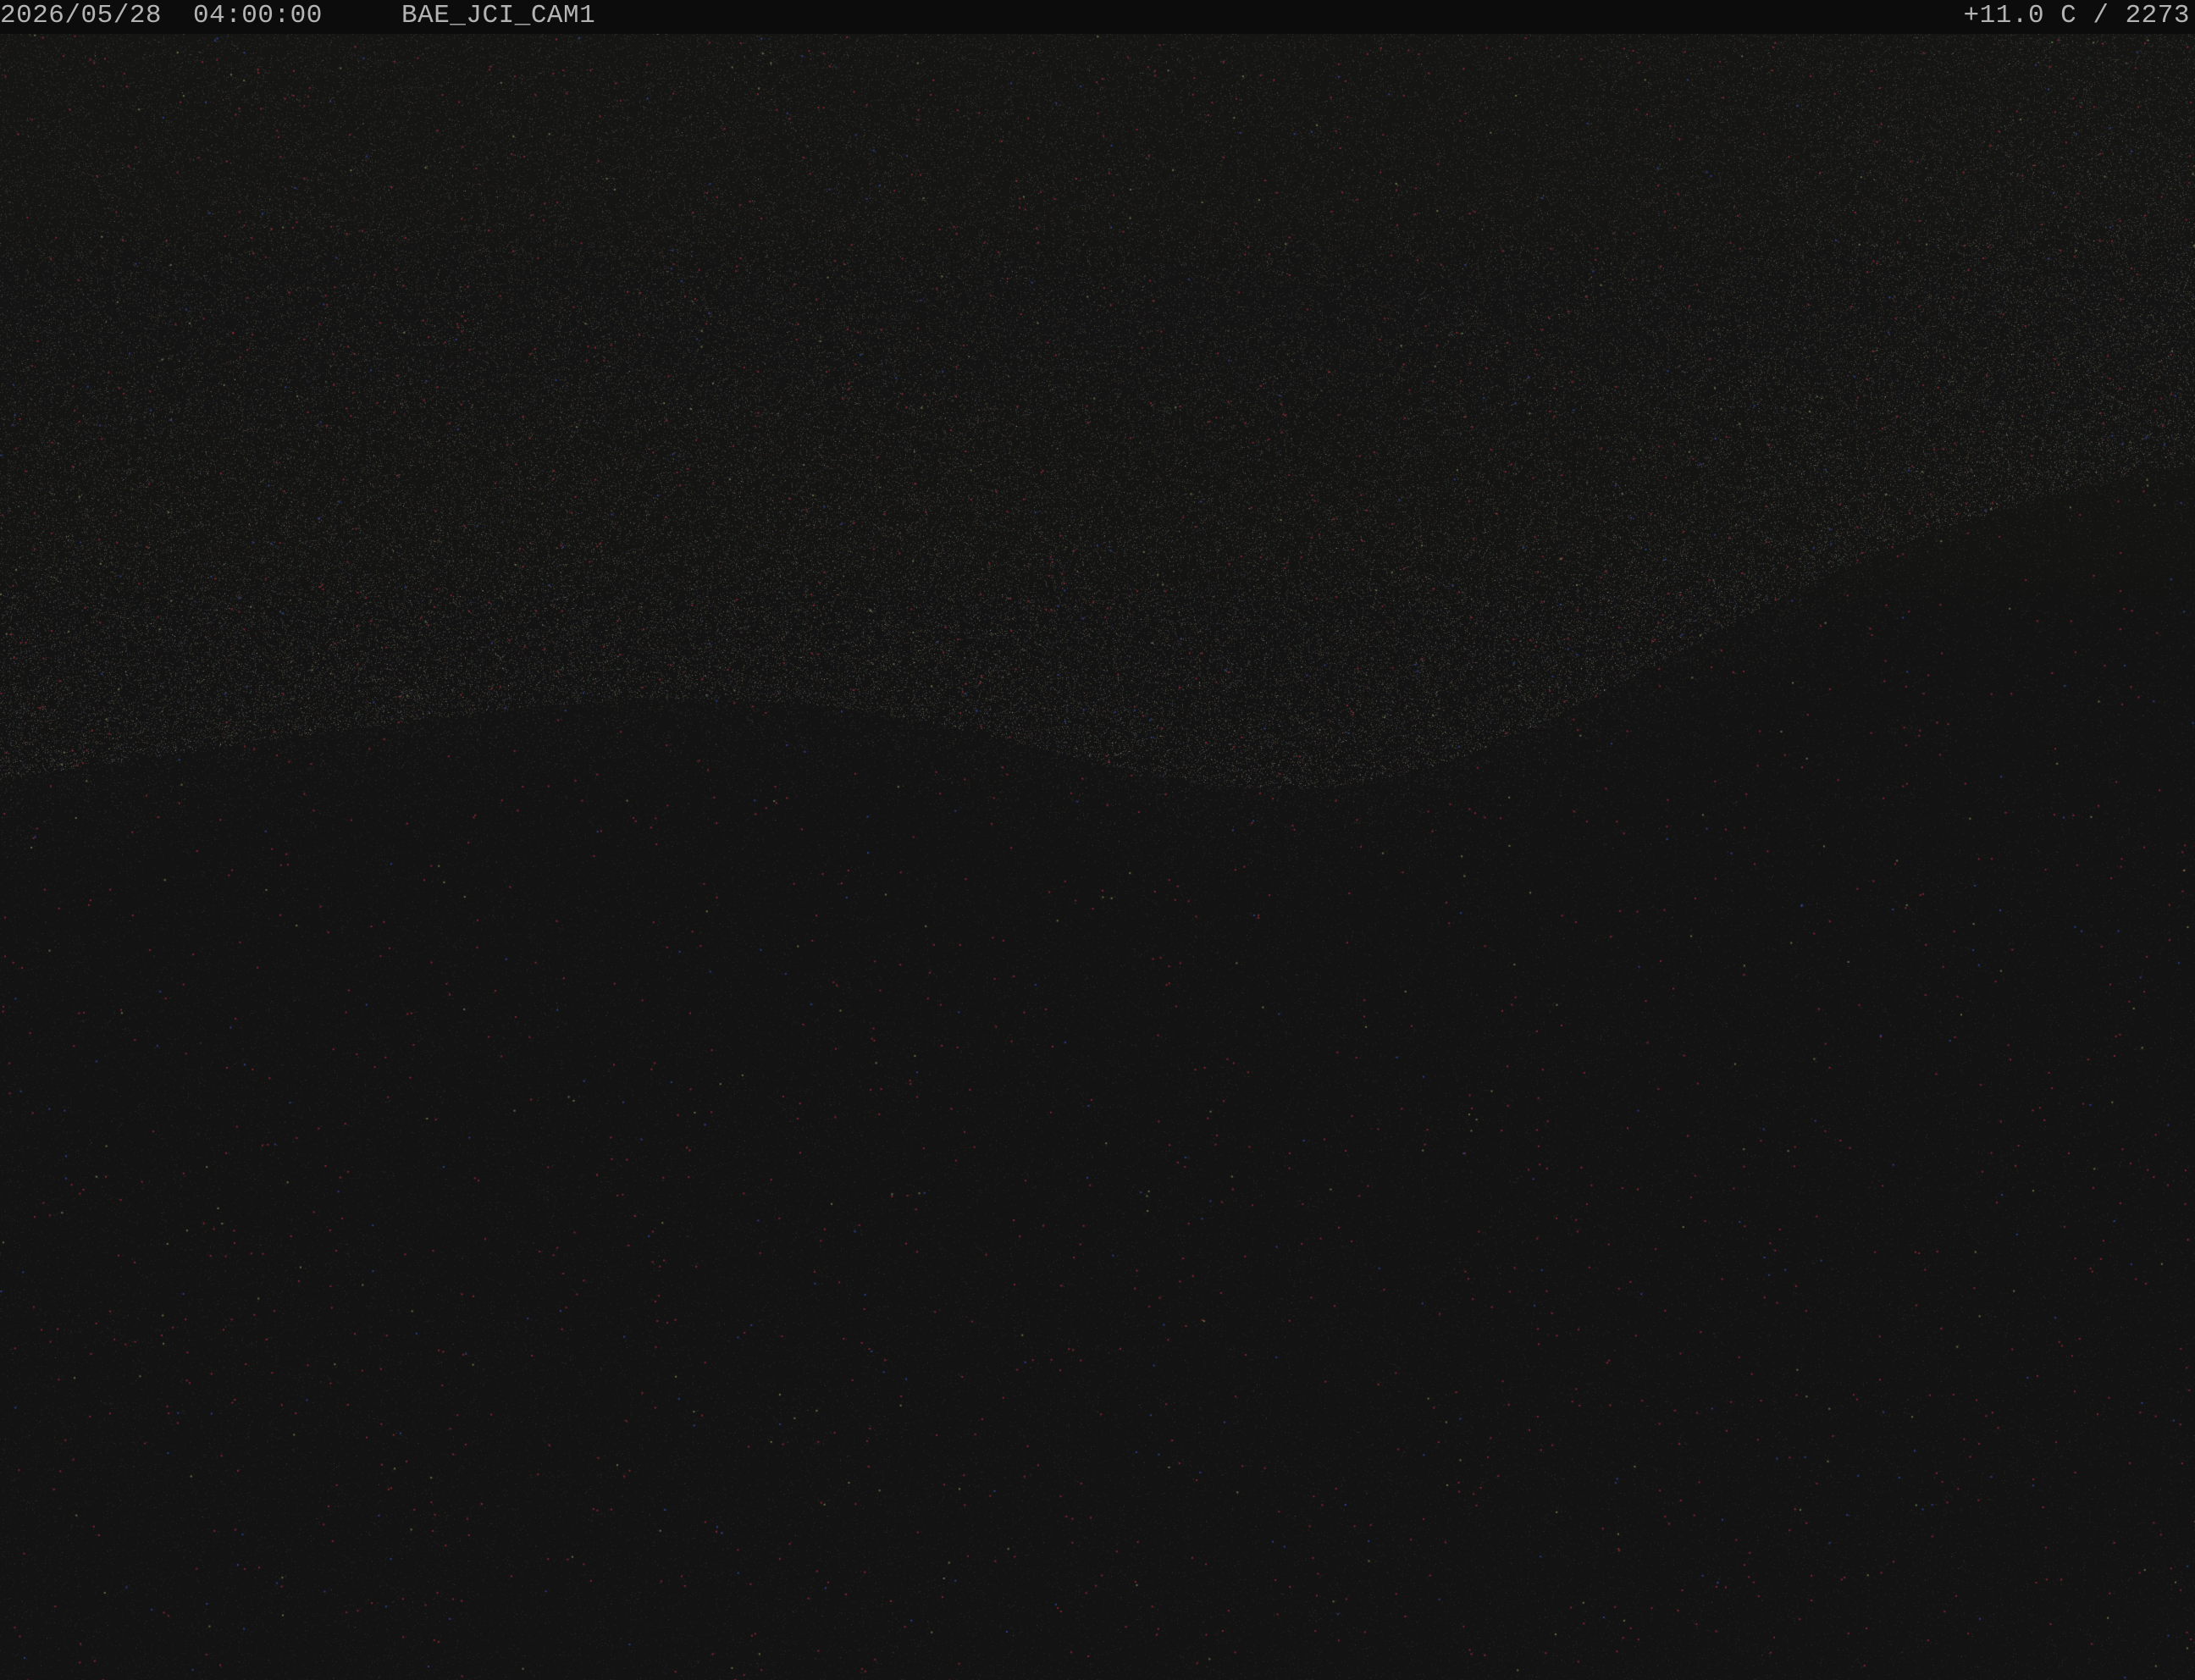 The image size is (2195, 1680). What do you see at coordinates (2157, 15) in the screenshot?
I see `osd-frame-value: 2273` at bounding box center [2157, 15].